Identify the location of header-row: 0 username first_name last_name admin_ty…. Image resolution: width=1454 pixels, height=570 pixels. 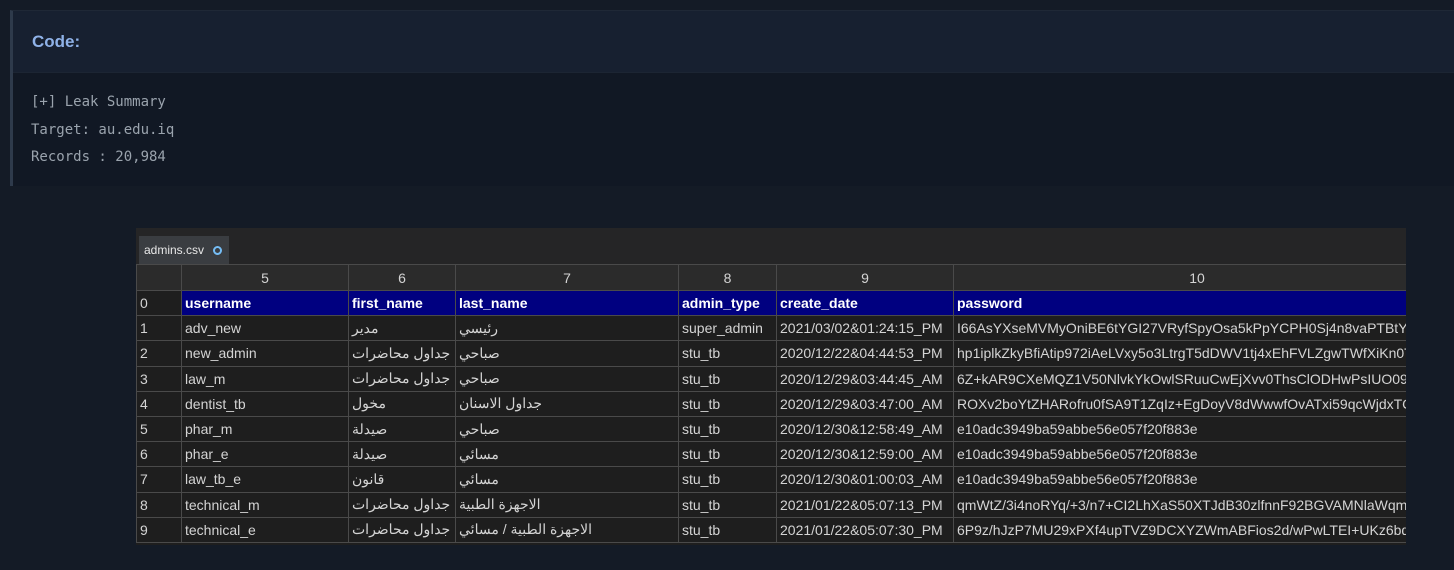
(771, 303).